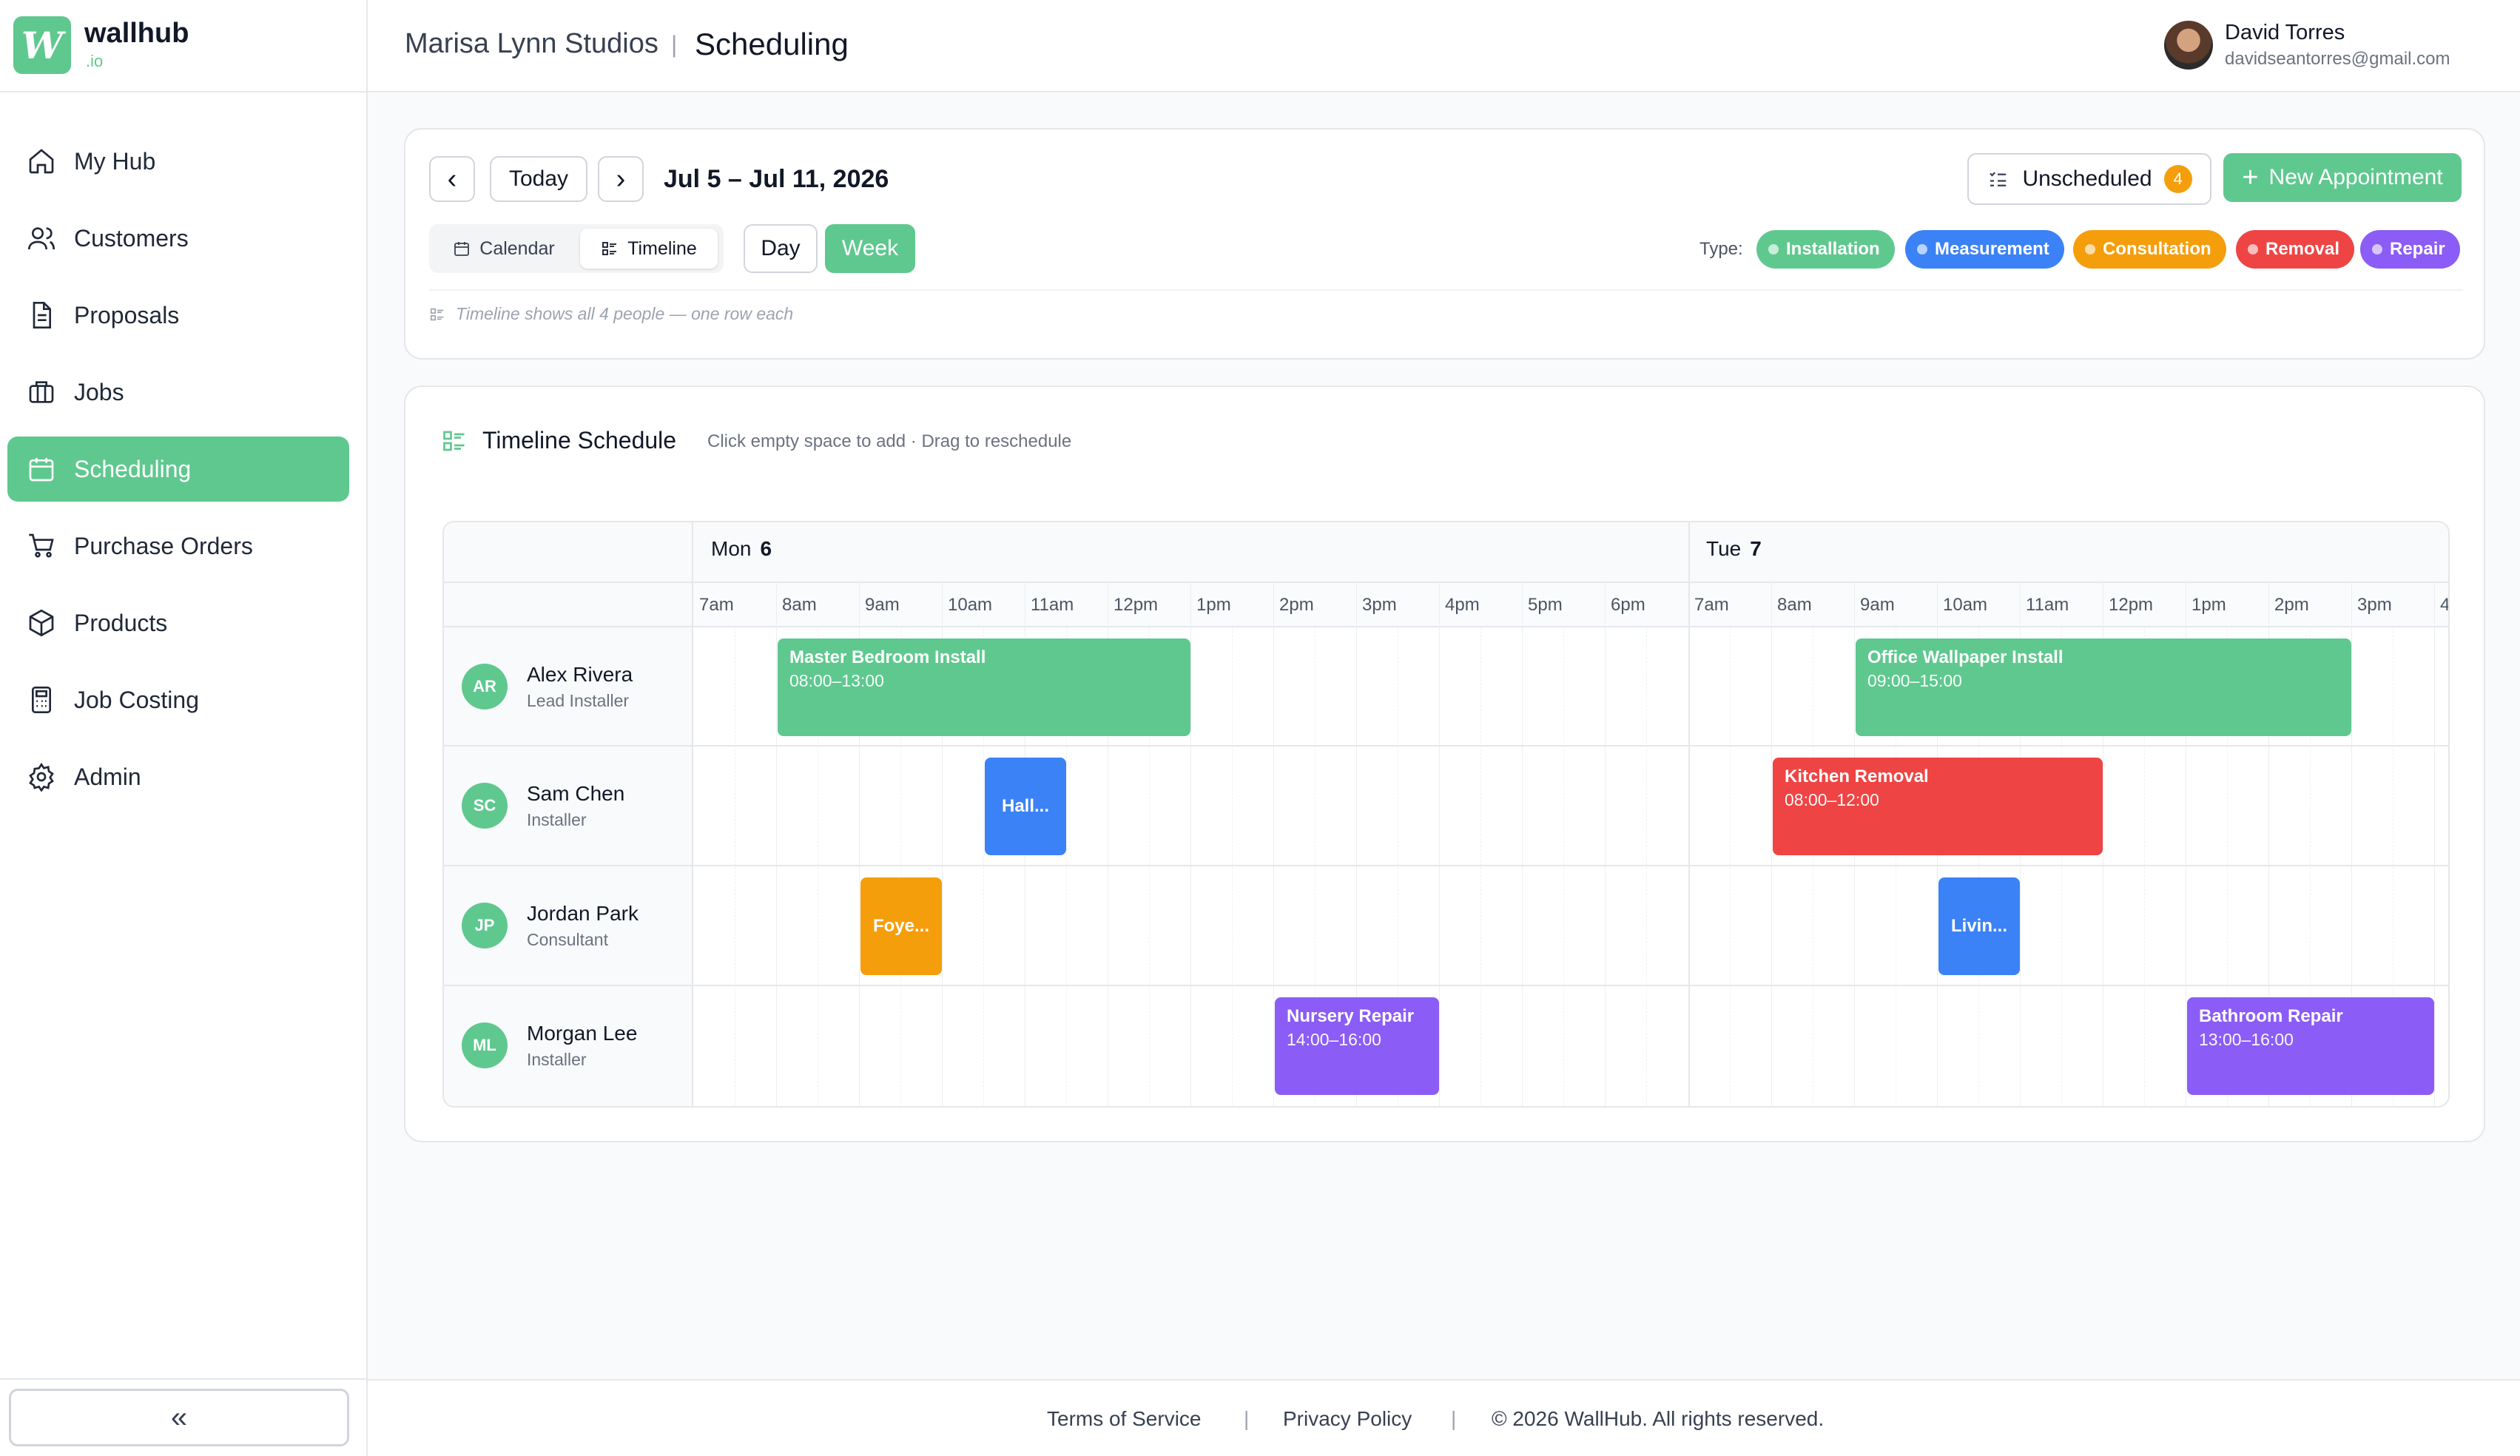  Describe the element at coordinates (2374, 605) in the screenshot. I see `hour-label: 3pm` at that location.